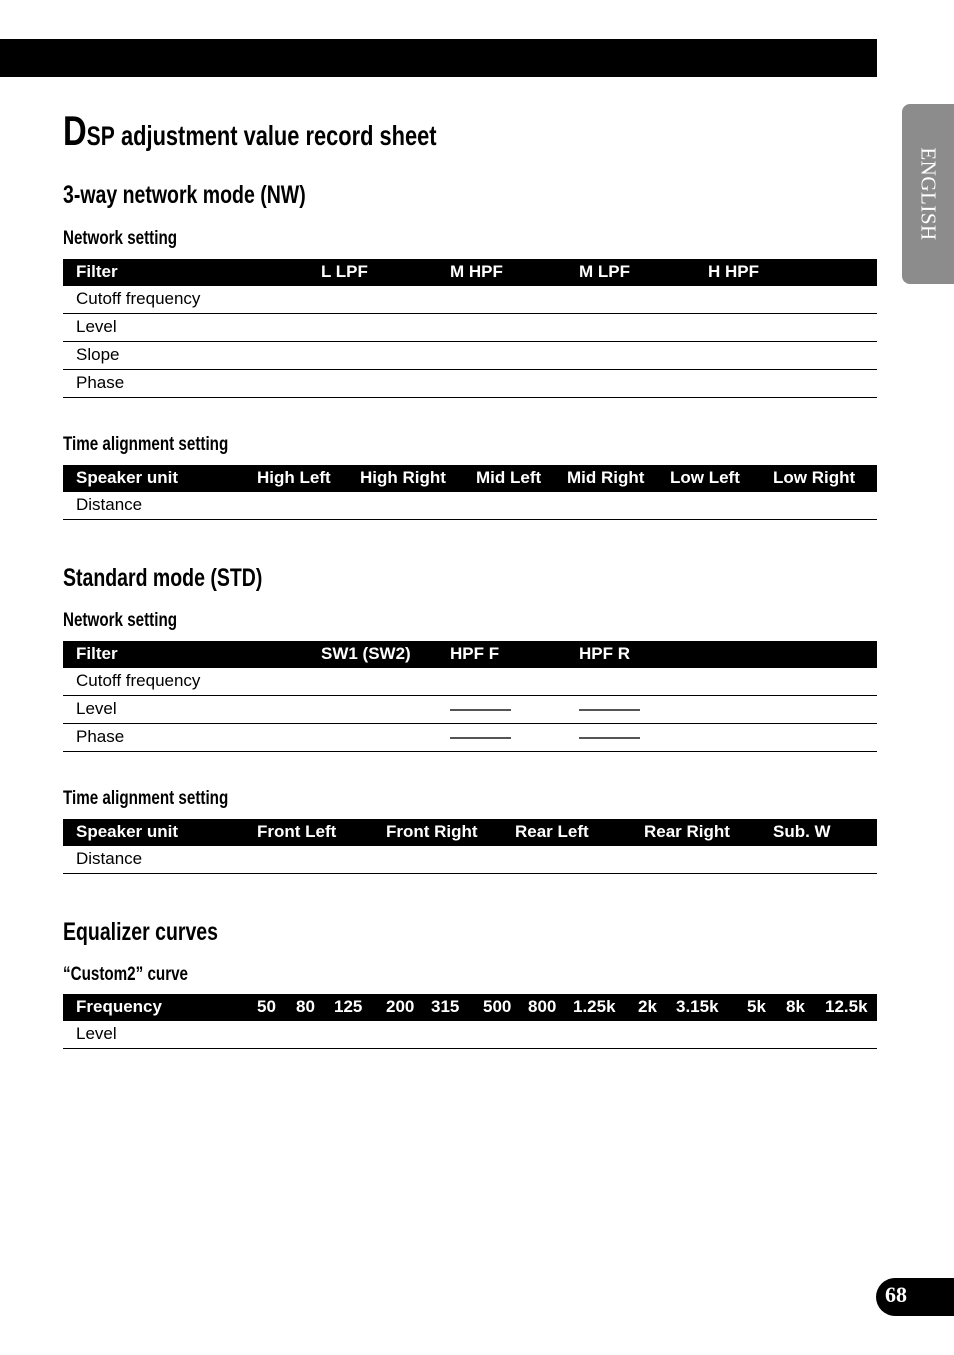 The width and height of the screenshot is (954, 1355). Describe the element at coordinates (297, 831) in the screenshot. I see `column-header: Front Left` at that location.